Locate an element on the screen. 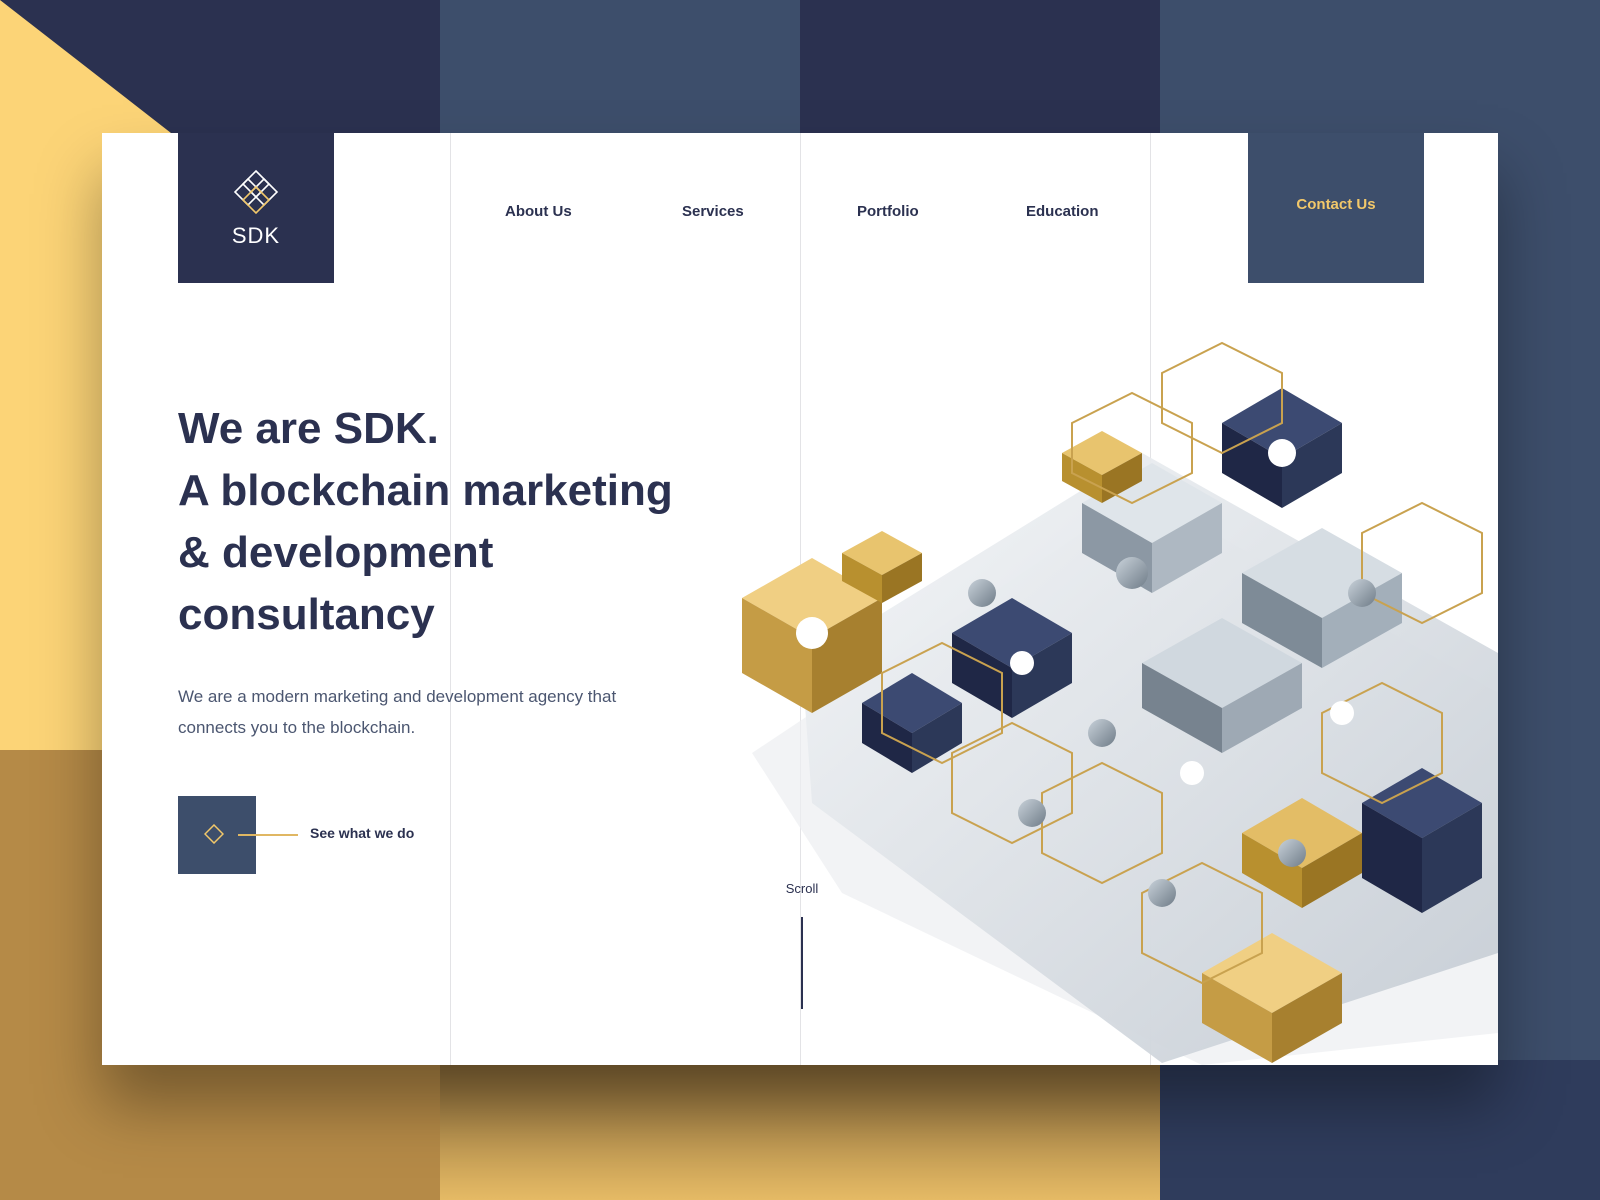 The image size is (1600, 1200). logo: SDK is located at coordinates (256, 208).